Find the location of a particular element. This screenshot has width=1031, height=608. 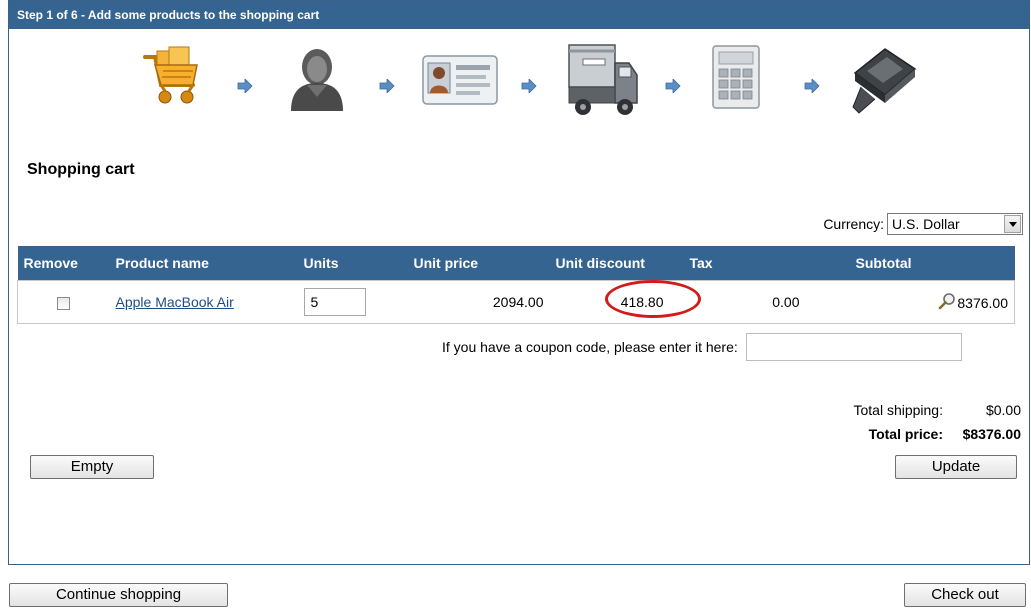

unit-discount-cell: 418.80 is located at coordinates (625, 302).